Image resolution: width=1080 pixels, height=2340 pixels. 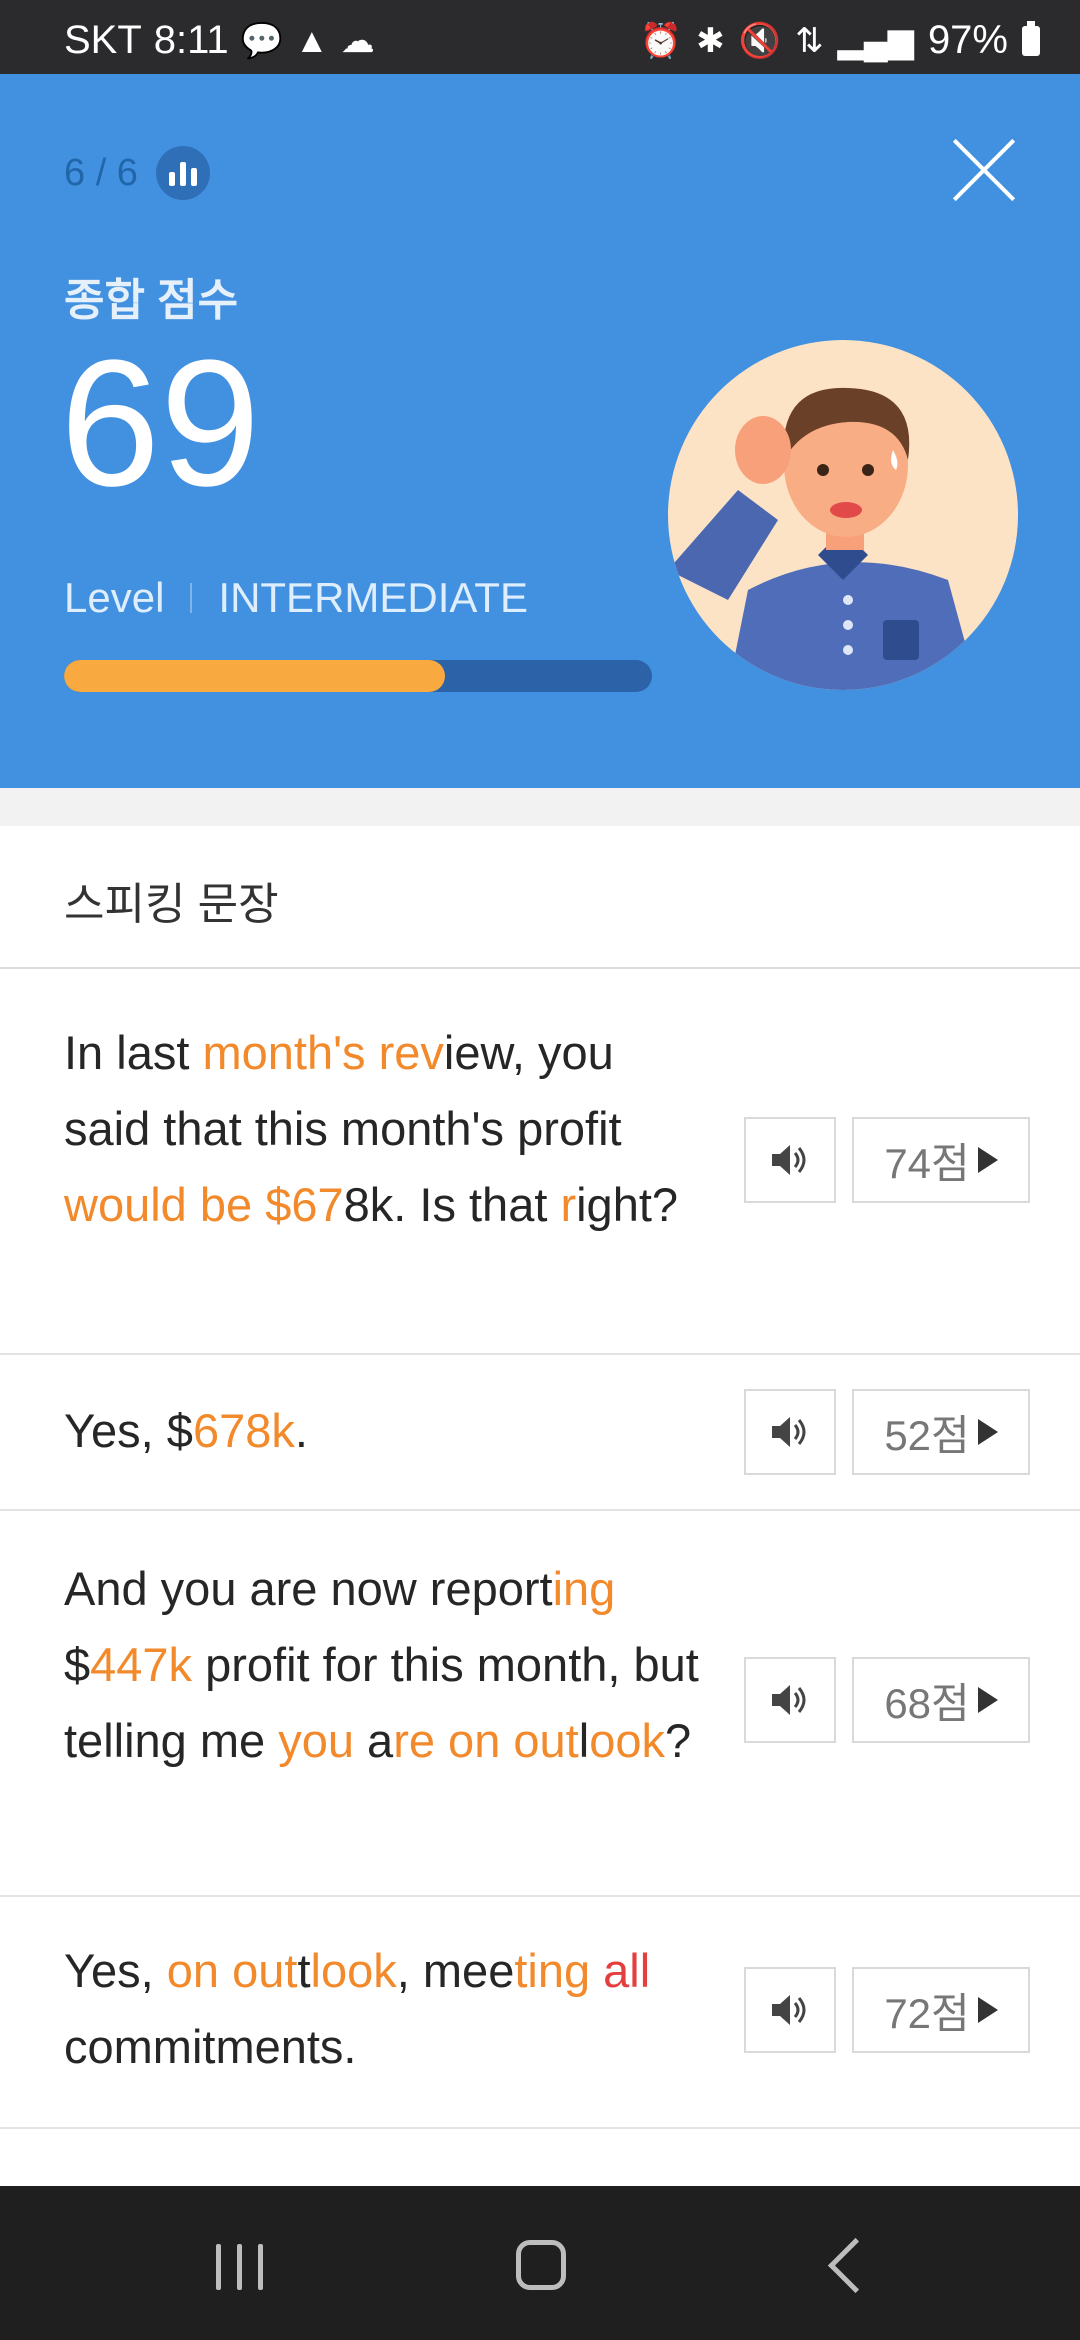 I want to click on sentence-row: Yes, $678k. 52점, so click(x=540, y=1433).